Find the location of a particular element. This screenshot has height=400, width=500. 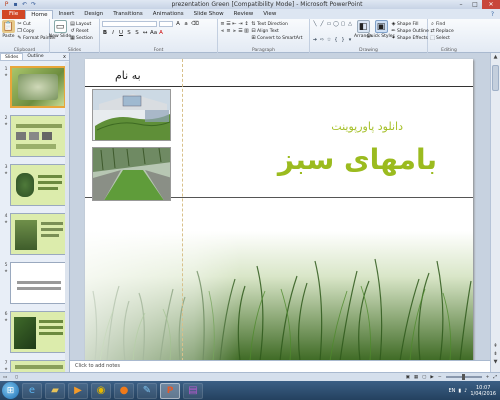

select-button: ⬚ Select is located at coordinates (442, 38).